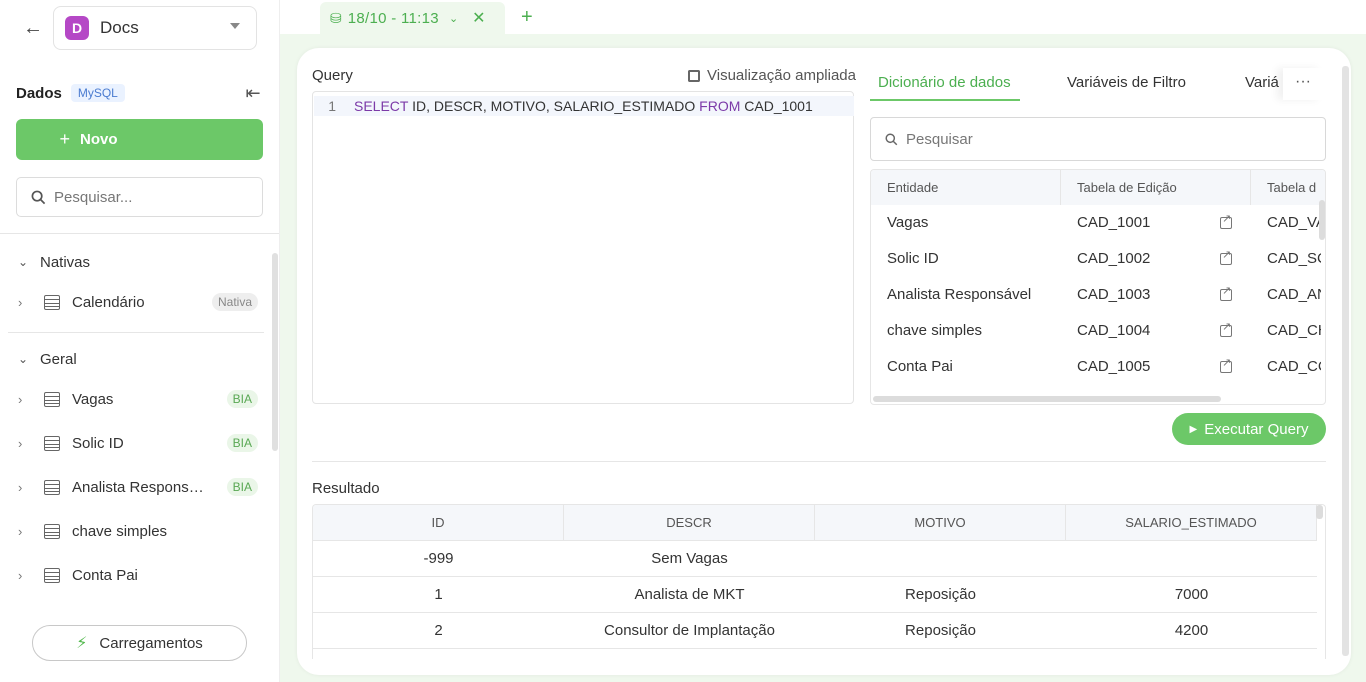  What do you see at coordinates (689, 630) in the screenshot?
I see `cell-descr: Consultor de Implantação` at bounding box center [689, 630].